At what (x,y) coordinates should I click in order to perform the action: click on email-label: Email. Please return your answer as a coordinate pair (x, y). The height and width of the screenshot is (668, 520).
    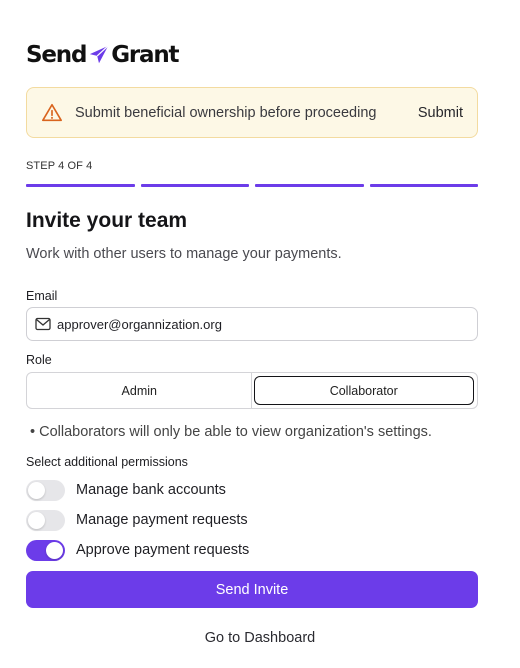
    Looking at the image, I should click on (42, 296).